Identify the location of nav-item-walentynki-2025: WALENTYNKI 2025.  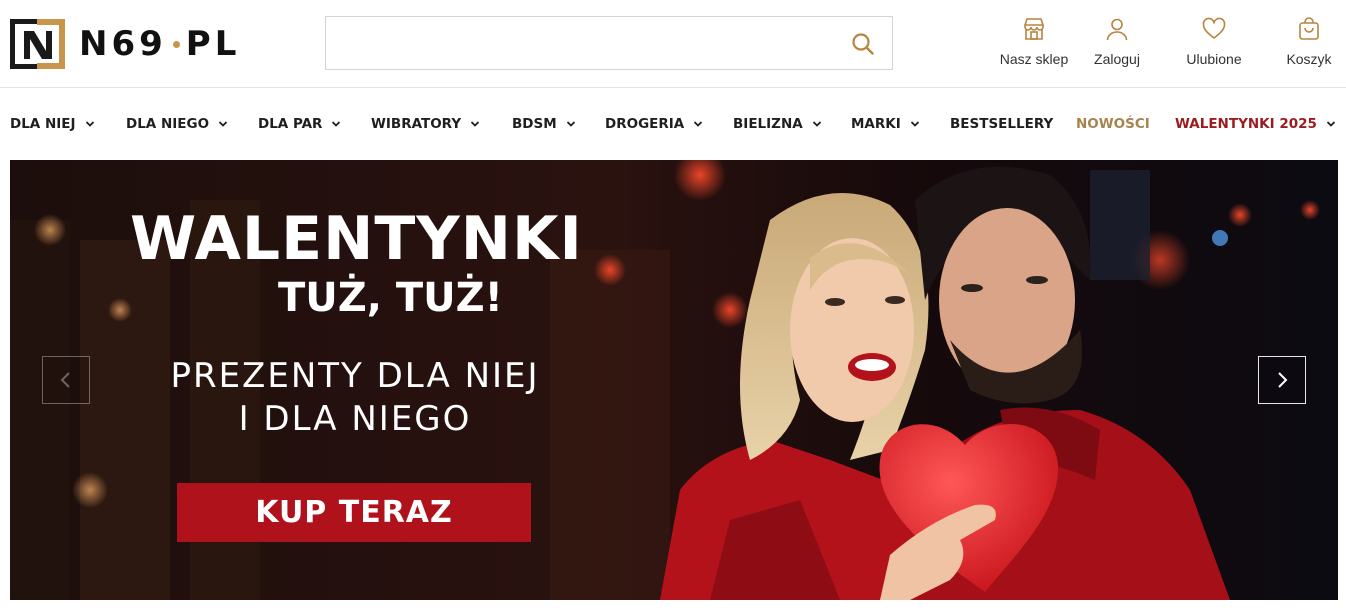
(1255, 124).